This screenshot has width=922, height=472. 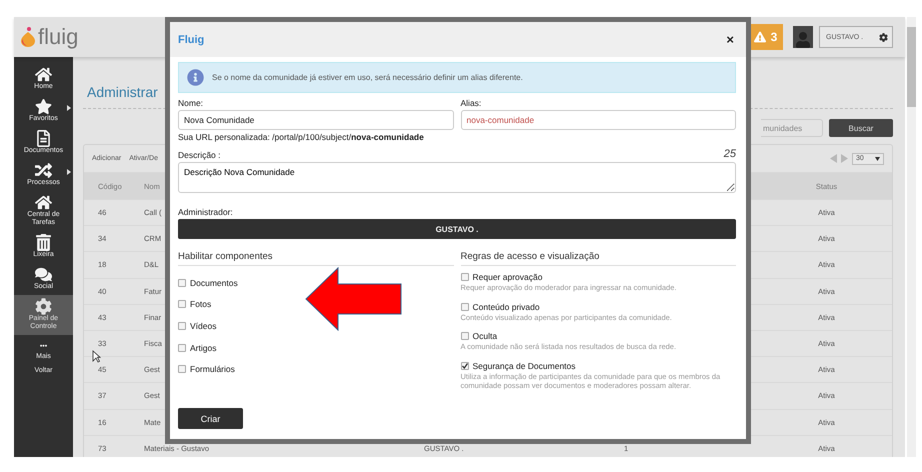 I want to click on checkbox-label: Vídeos, so click(x=203, y=325).